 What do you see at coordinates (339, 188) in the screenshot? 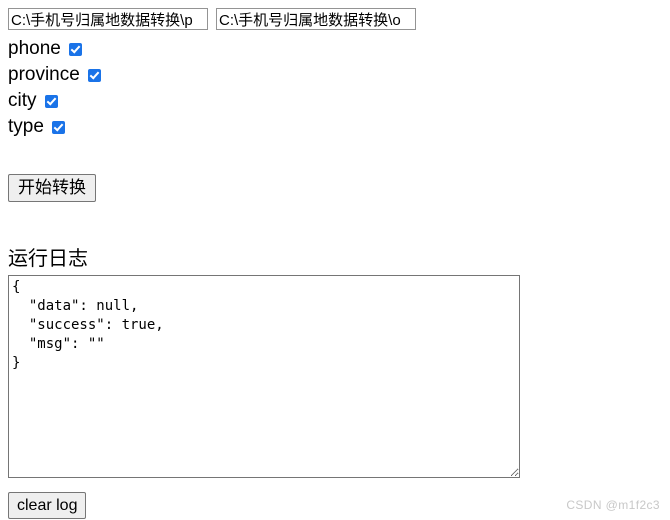
I see `start-button-container: 开始转换` at bounding box center [339, 188].